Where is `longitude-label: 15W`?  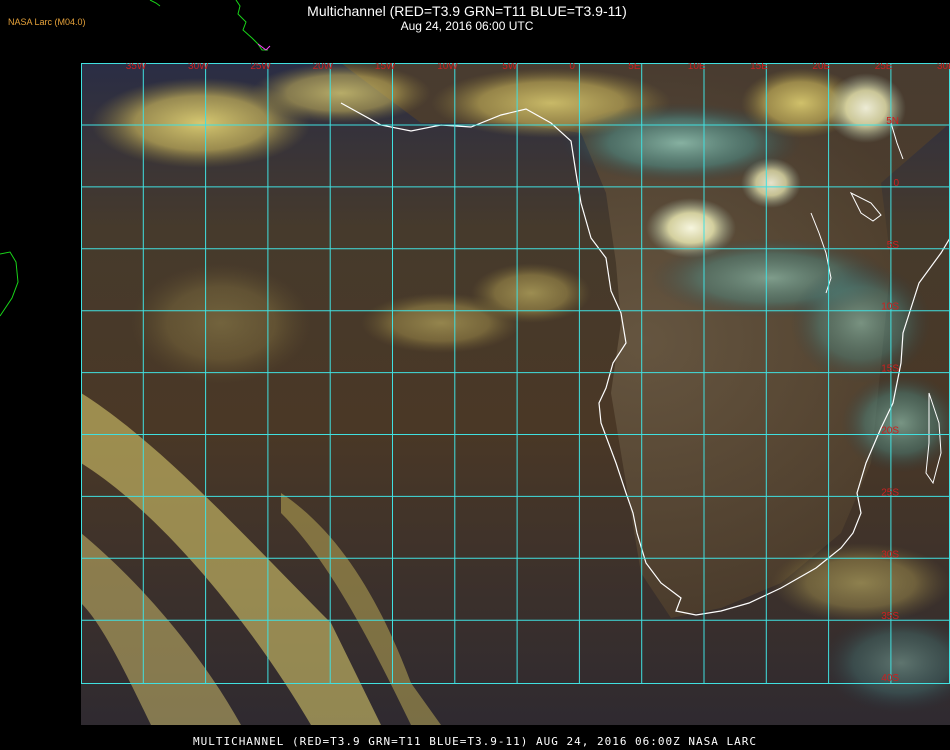 longitude-label: 15W is located at coordinates (385, 67).